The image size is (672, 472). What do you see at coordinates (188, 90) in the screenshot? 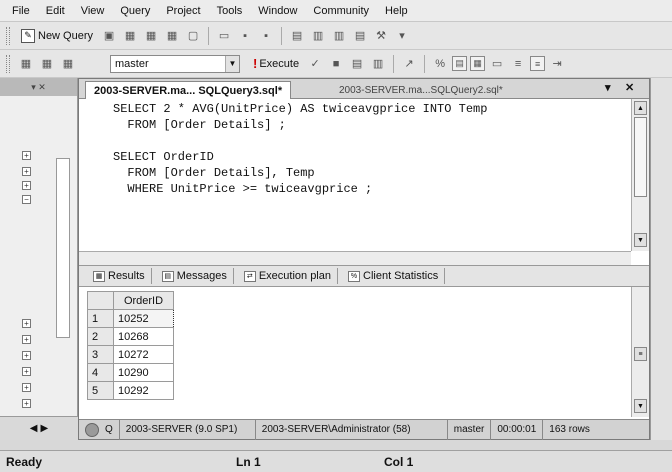
I see `tab-sqlquery3: 2003-SERVER.ma... SQLQuery3.sql*` at bounding box center [188, 90].